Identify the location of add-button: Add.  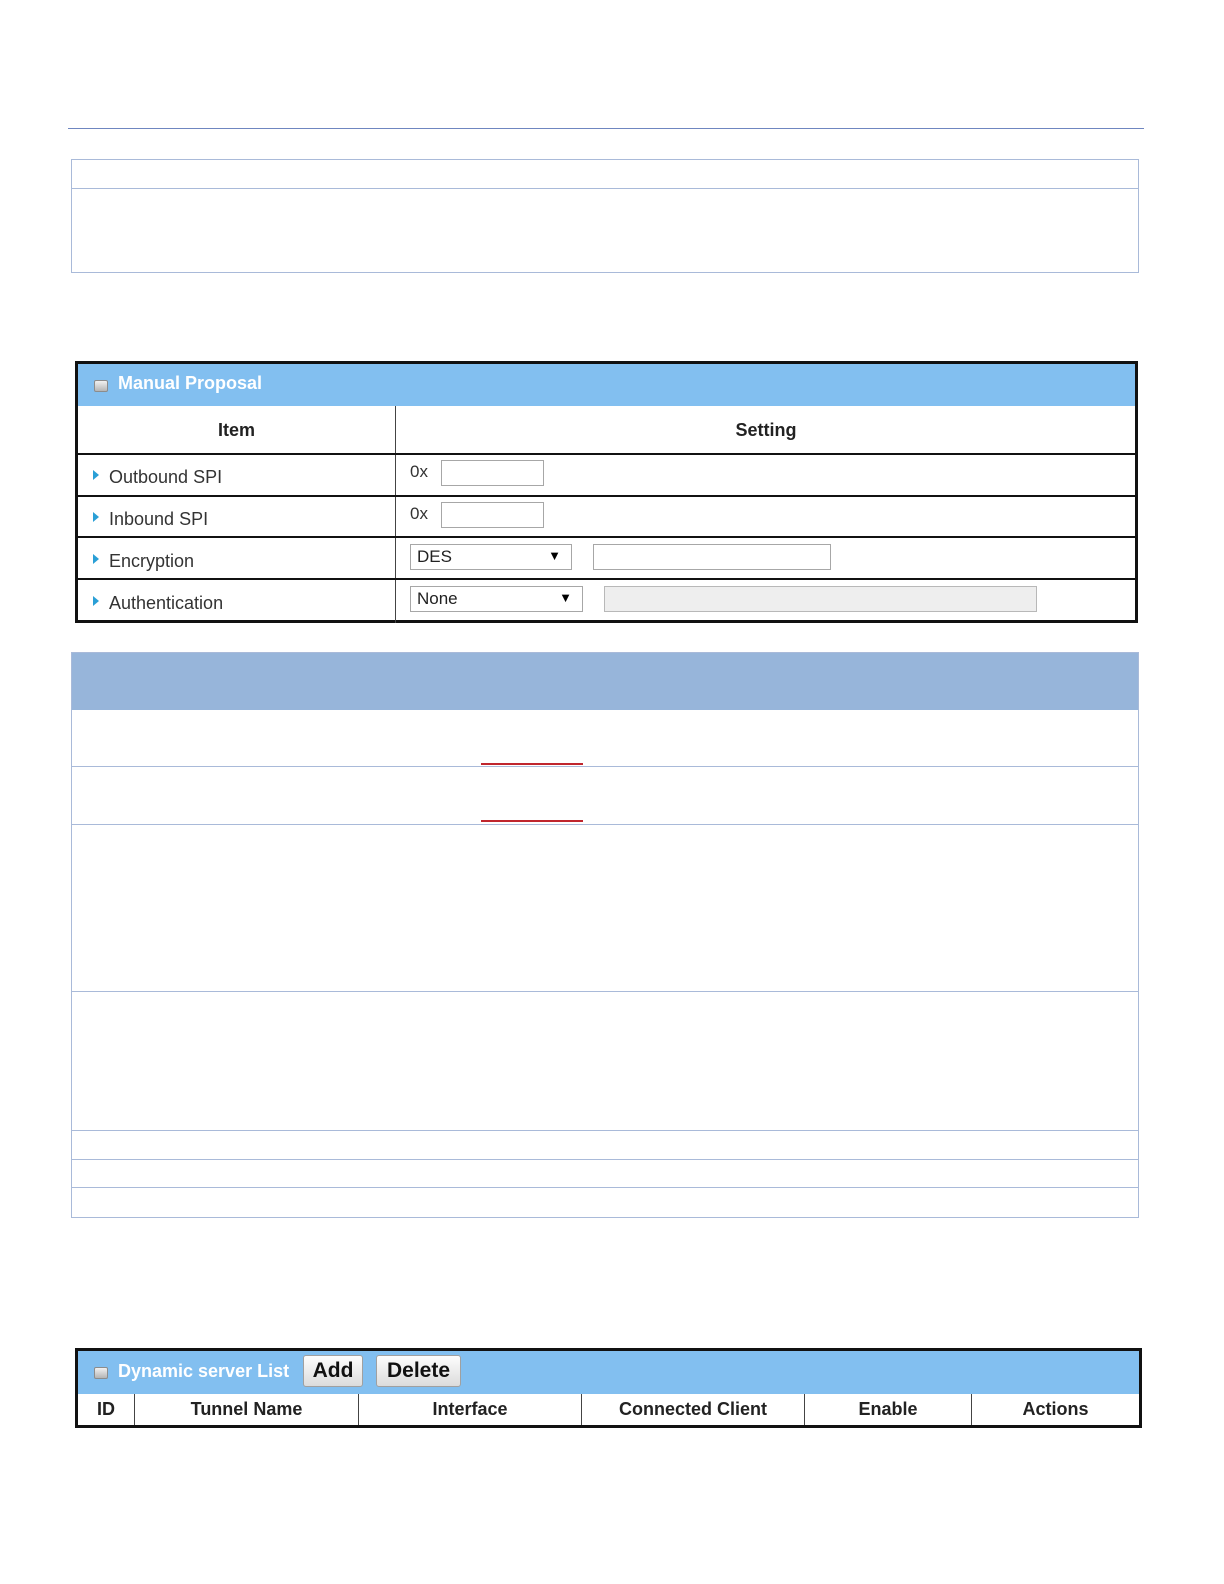
(333, 1371).